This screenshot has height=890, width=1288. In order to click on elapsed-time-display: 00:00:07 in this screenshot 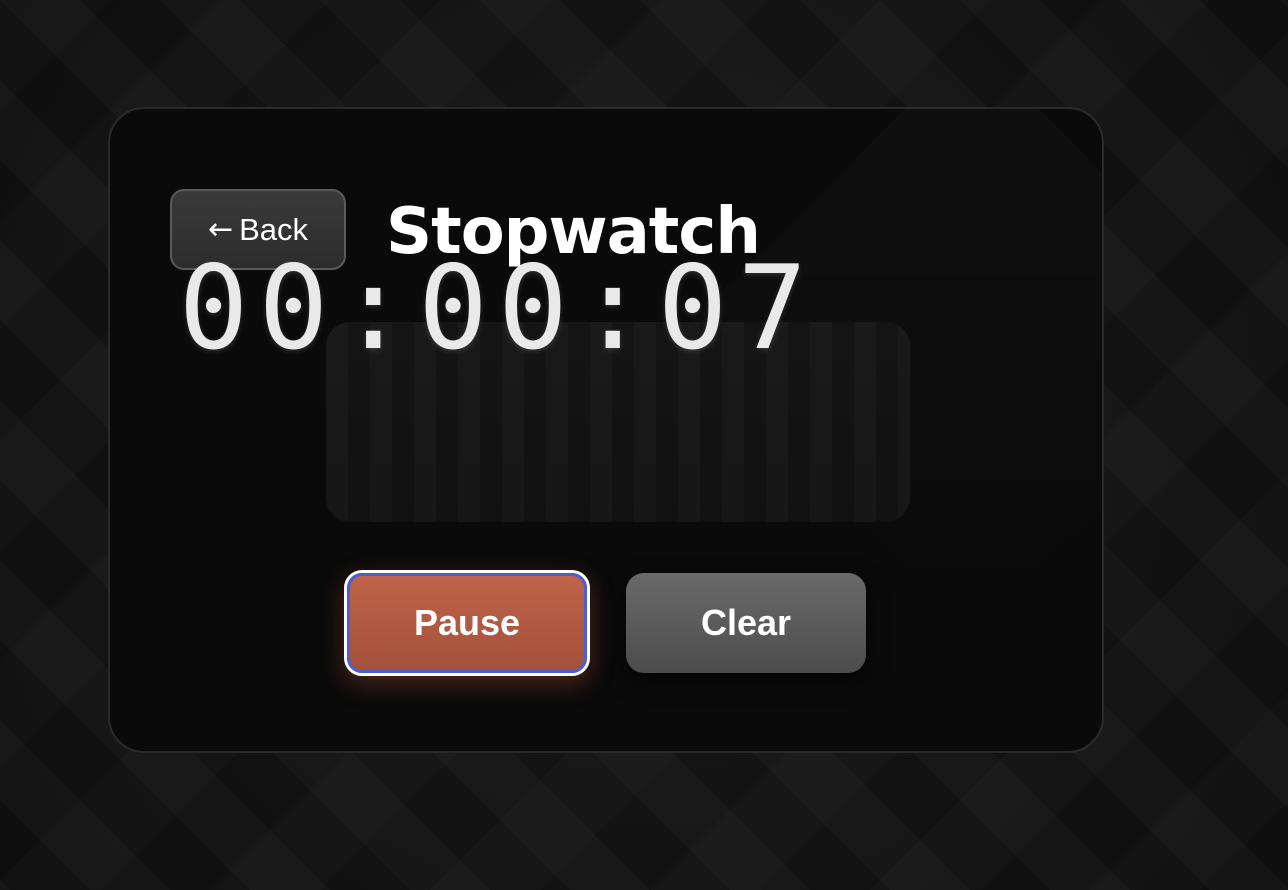, I will do `click(498, 308)`.